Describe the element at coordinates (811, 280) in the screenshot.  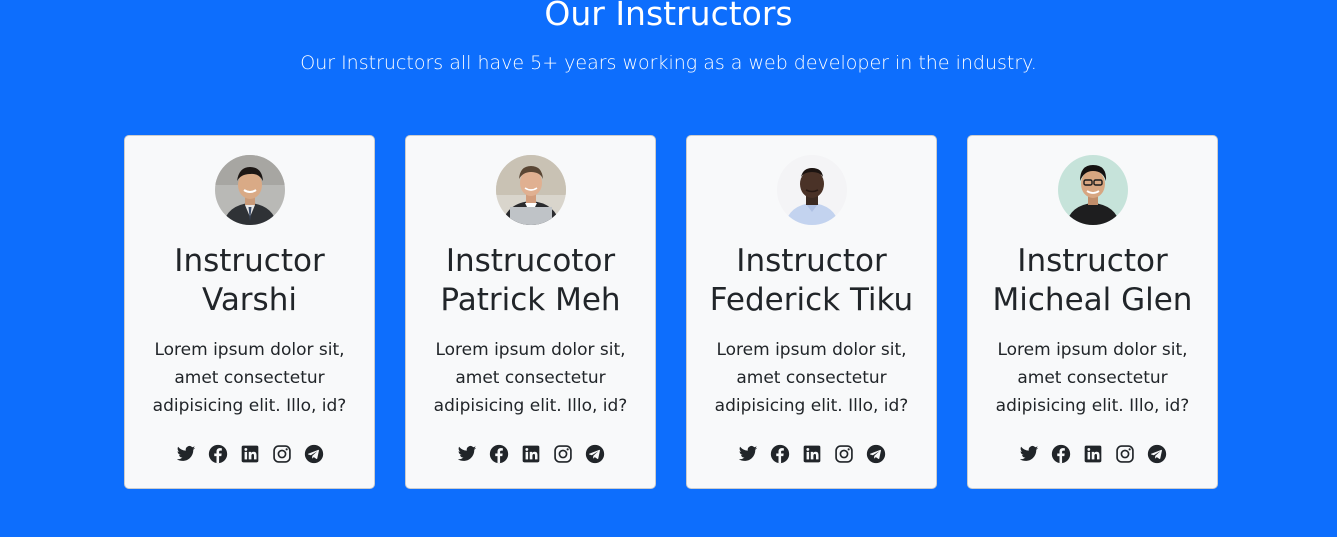
I see `instructor-name: Instructor Federick Tiku` at that location.